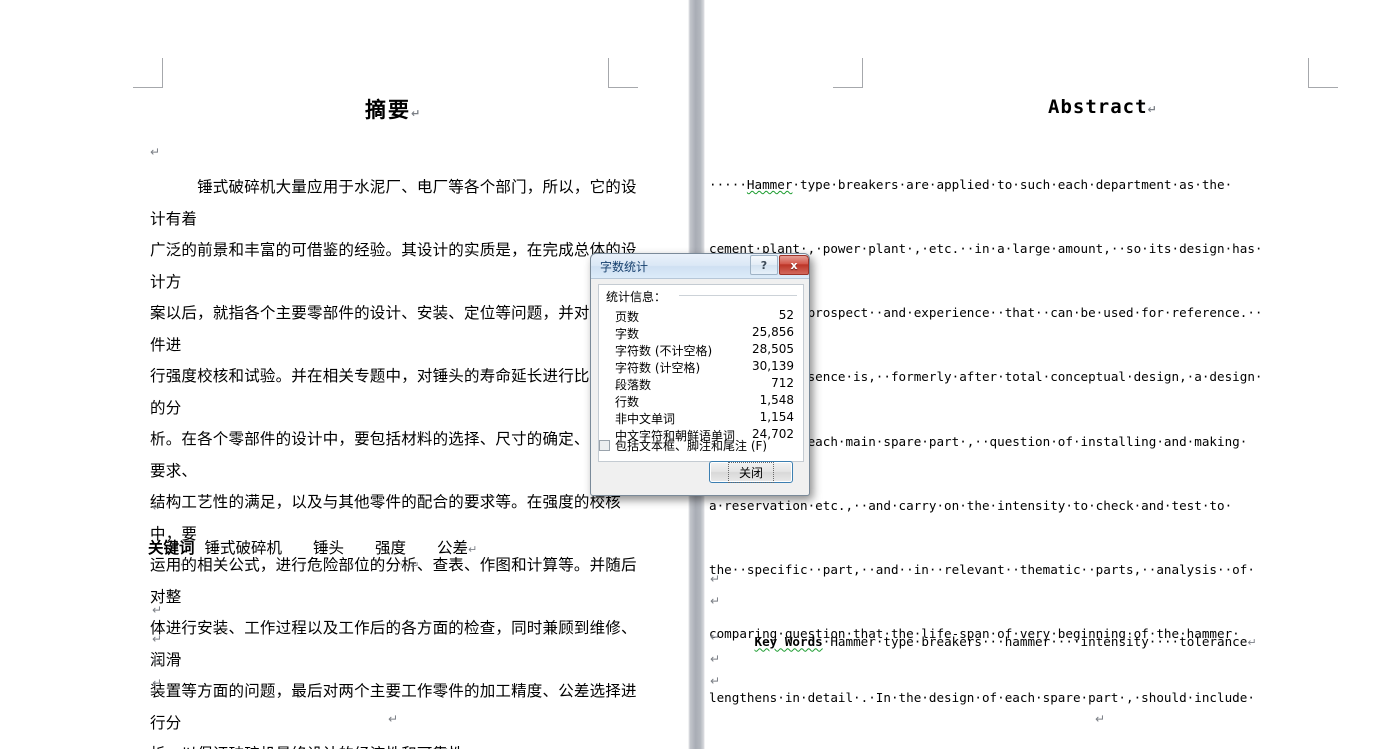 The height and width of the screenshot is (749, 1391). I want to click on left-page-title: 摘要↵, so click(393, 109).